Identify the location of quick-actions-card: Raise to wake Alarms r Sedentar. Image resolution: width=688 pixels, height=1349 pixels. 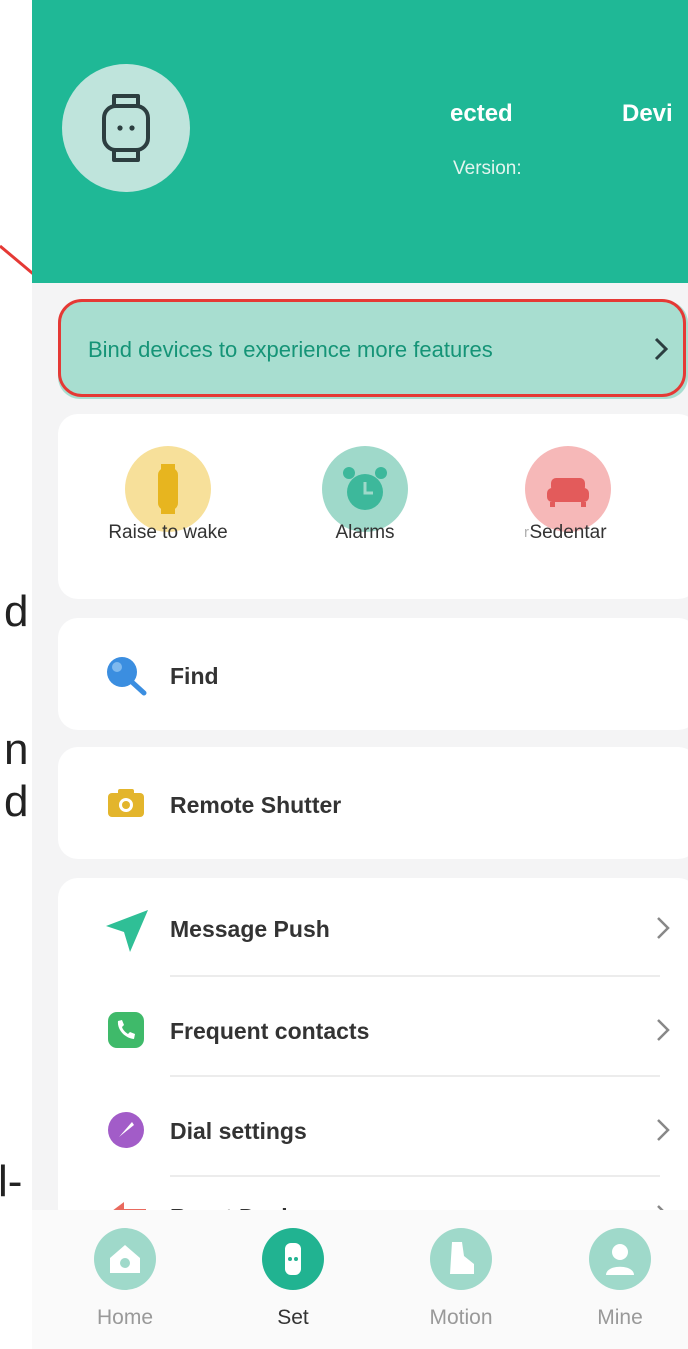
(373, 506).